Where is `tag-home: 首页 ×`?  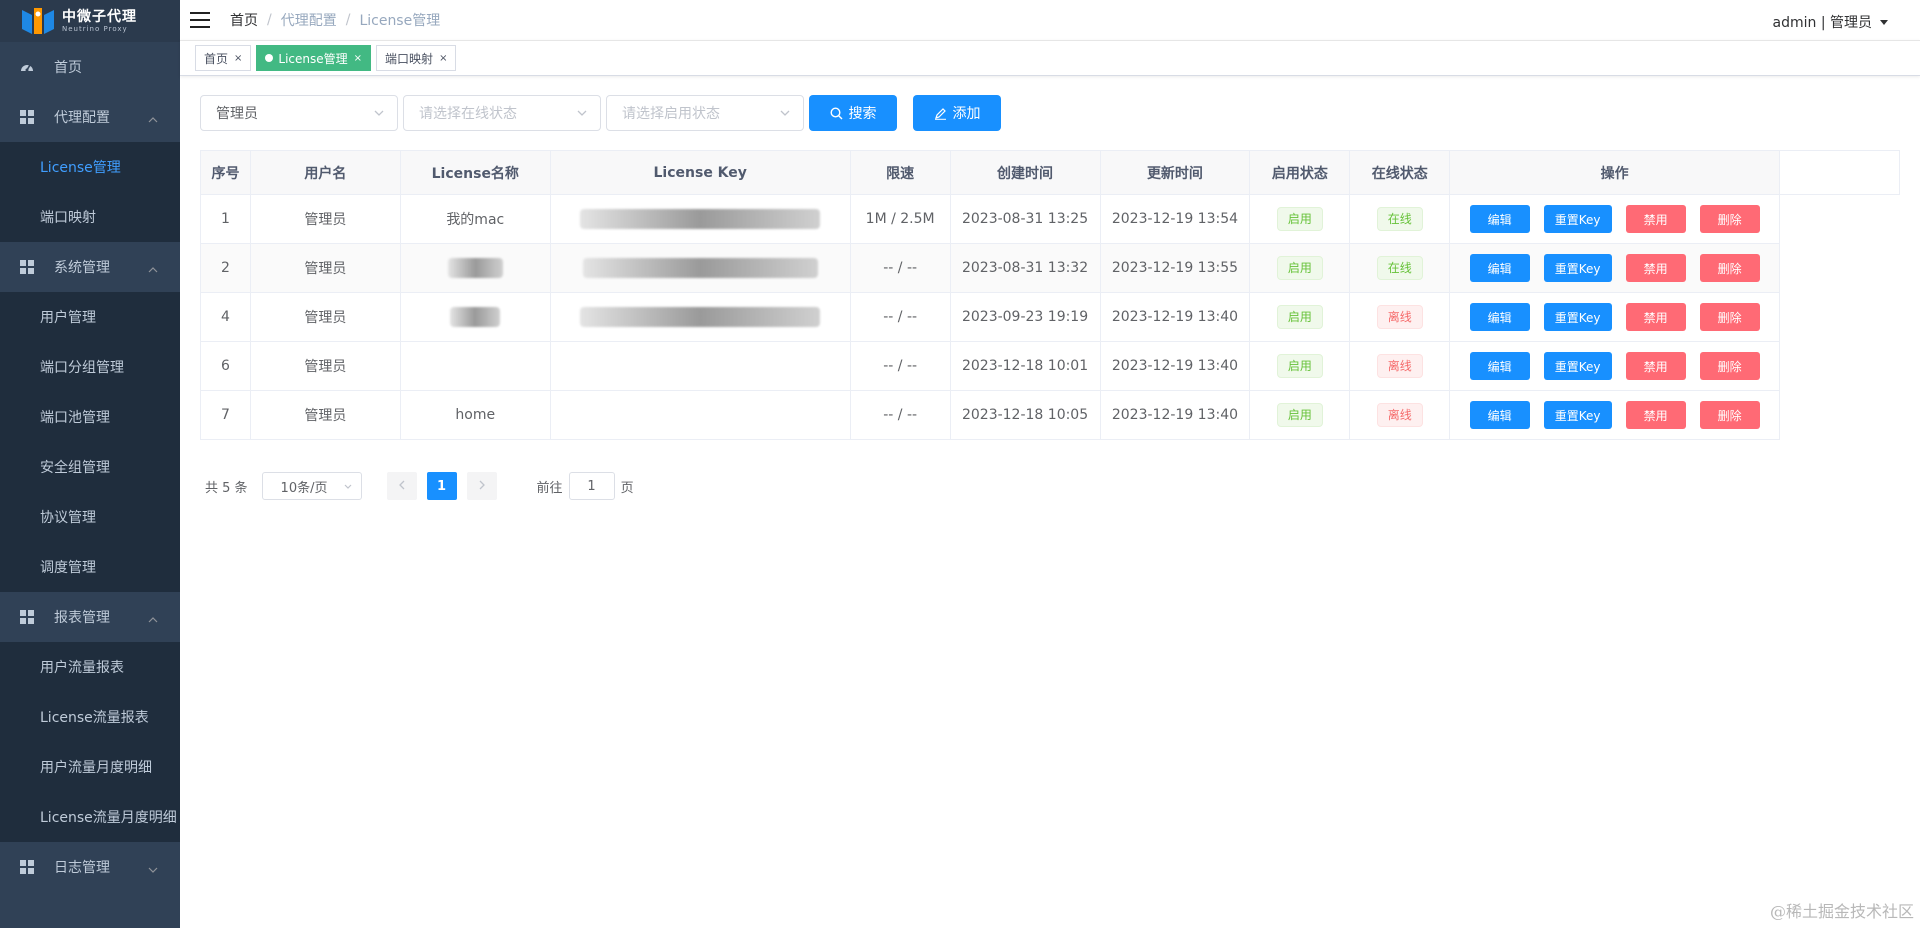 tag-home: 首页 × is located at coordinates (223, 58).